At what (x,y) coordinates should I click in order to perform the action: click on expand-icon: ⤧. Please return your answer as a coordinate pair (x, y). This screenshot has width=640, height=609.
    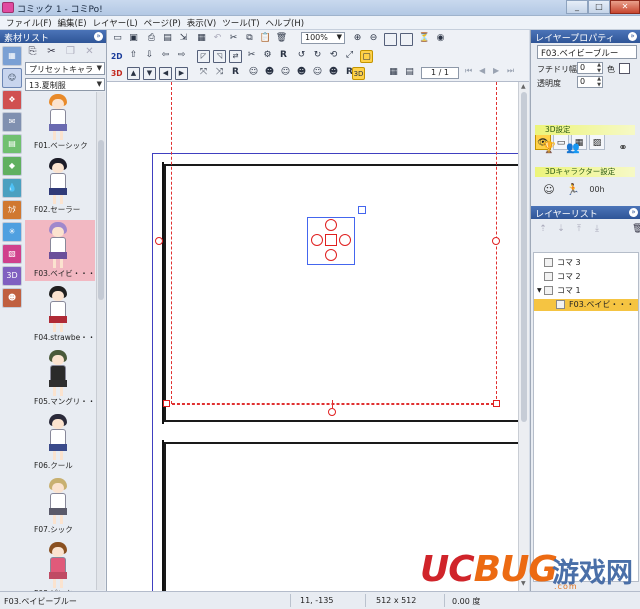
    Looking at the image, I should click on (203, 72).